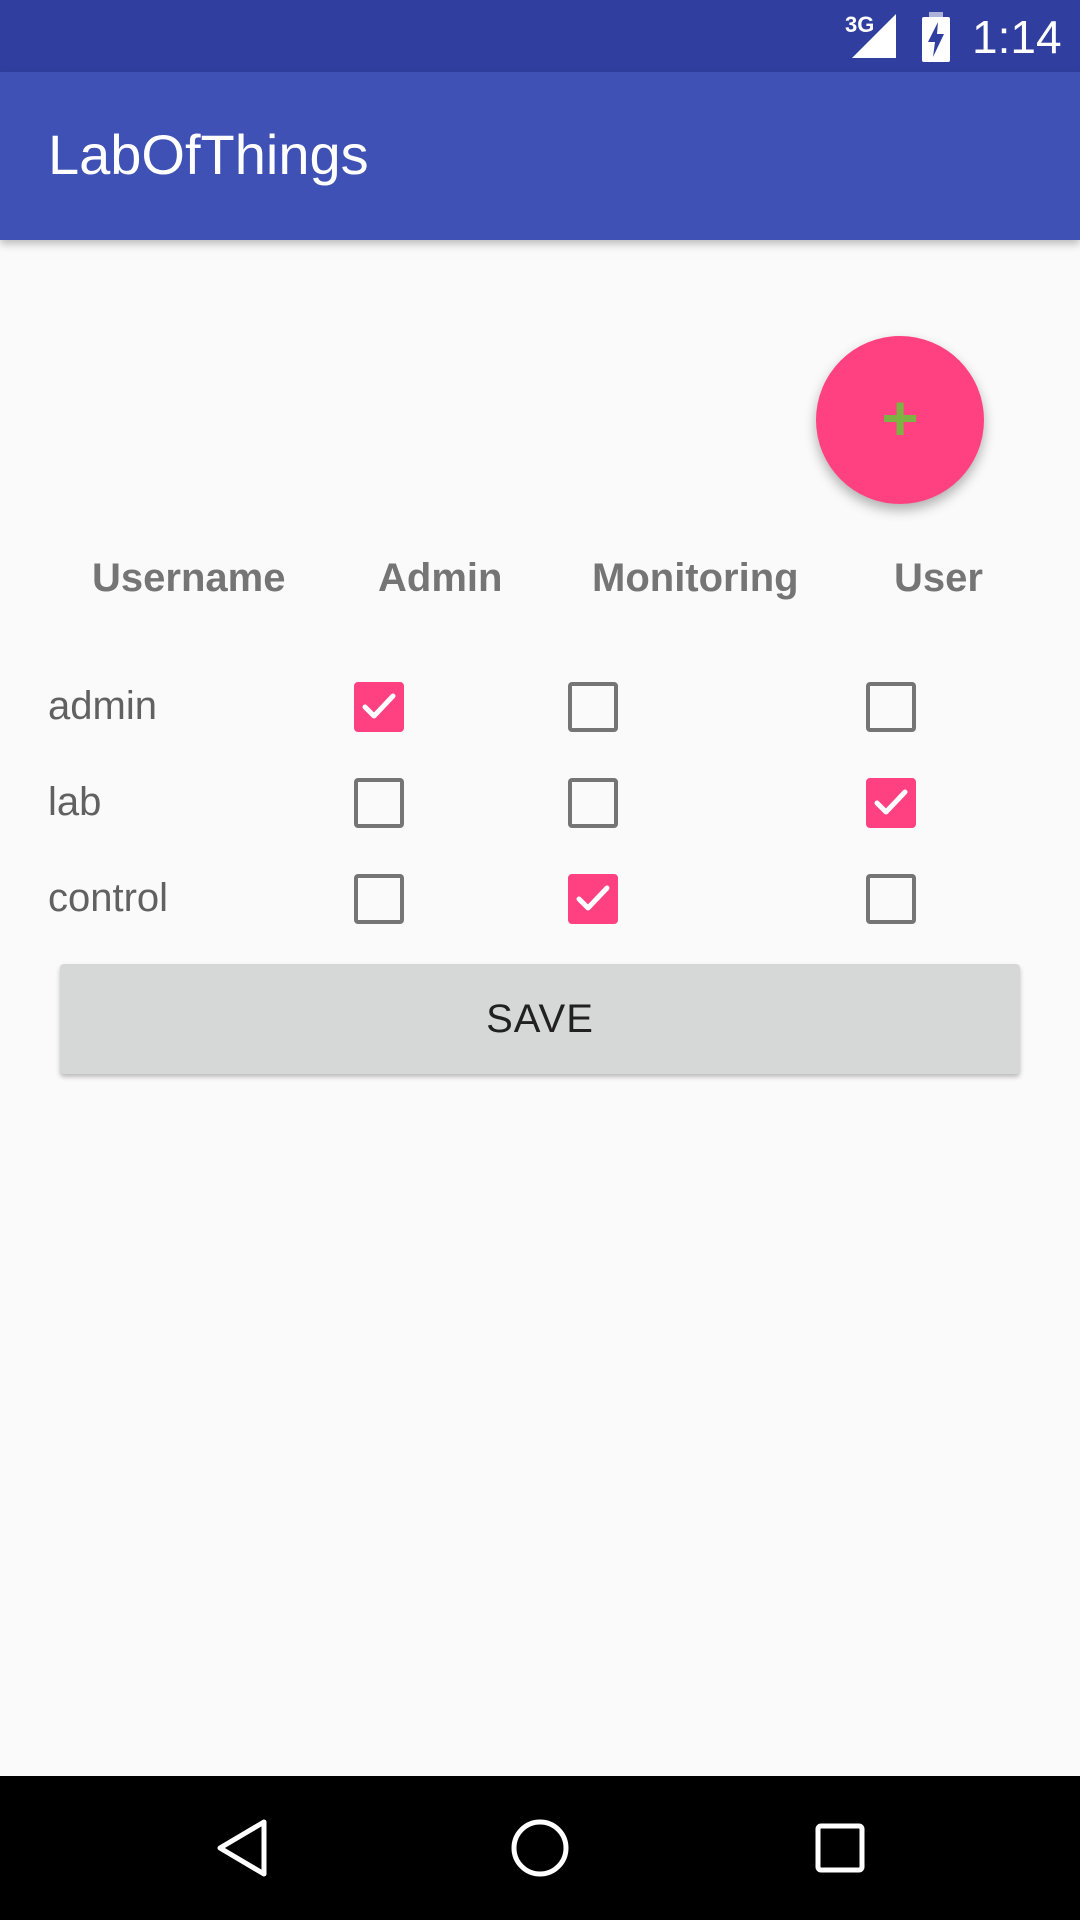  I want to click on header-monitoring: Monitoring, so click(695, 578).